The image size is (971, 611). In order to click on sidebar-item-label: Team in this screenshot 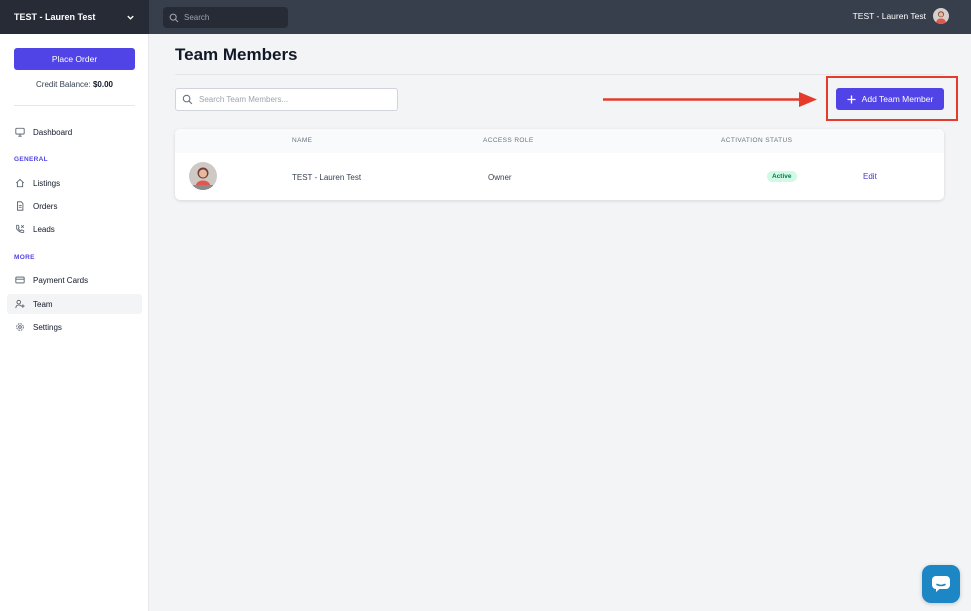, I will do `click(43, 304)`.